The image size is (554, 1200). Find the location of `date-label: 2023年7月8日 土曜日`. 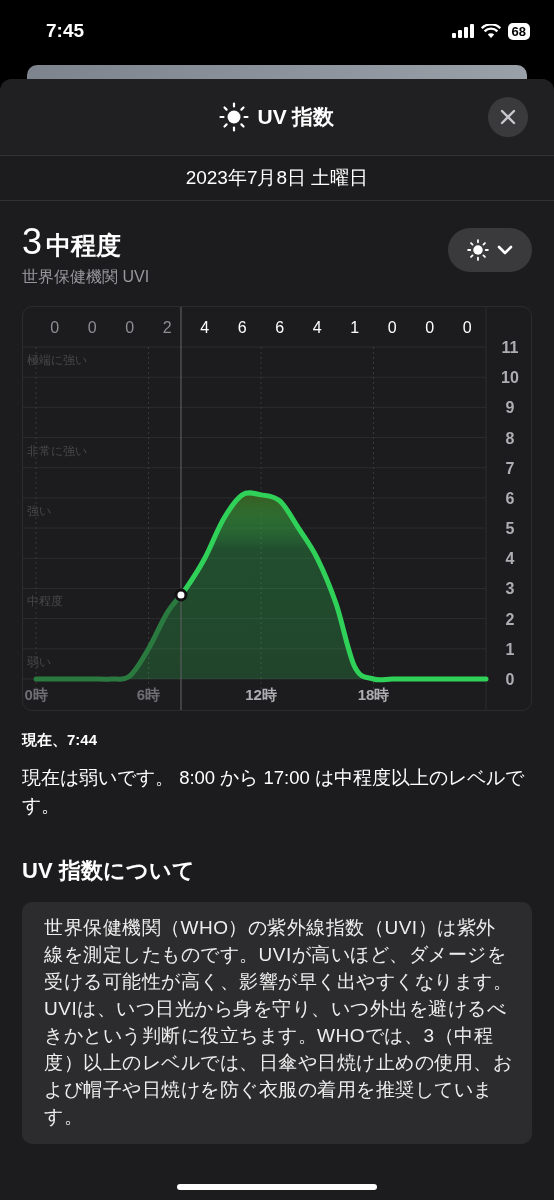

date-label: 2023年7月8日 土曜日 is located at coordinates (277, 178).